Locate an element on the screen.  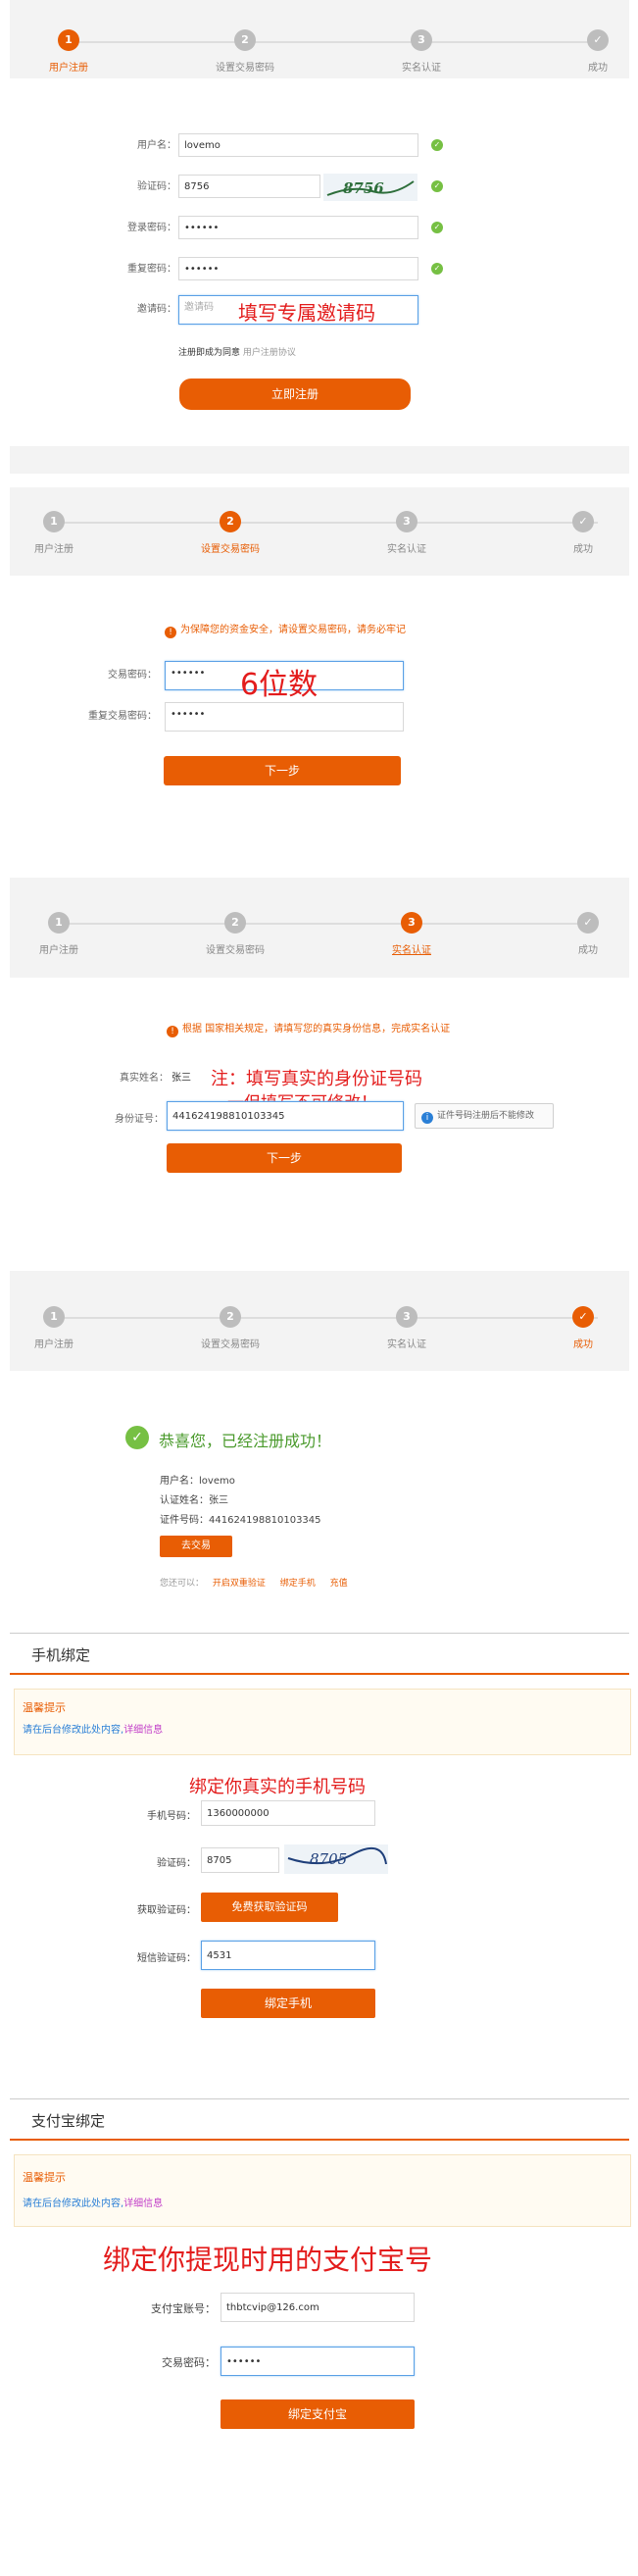
real-name-label: 真实姓名： is located at coordinates (144, 1078).